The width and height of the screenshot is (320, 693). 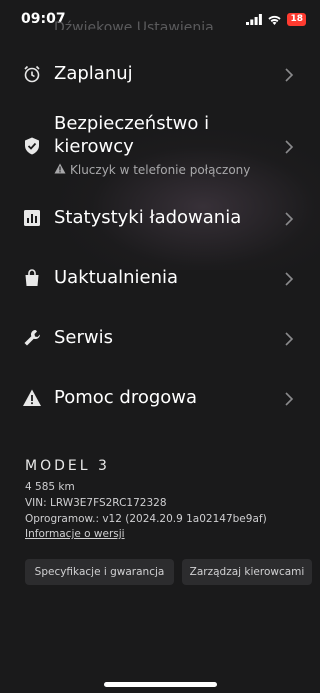 What do you see at coordinates (132, 123) in the screenshot?
I see `menu-item-label-line1: Bezpieczeństwo i` at bounding box center [132, 123].